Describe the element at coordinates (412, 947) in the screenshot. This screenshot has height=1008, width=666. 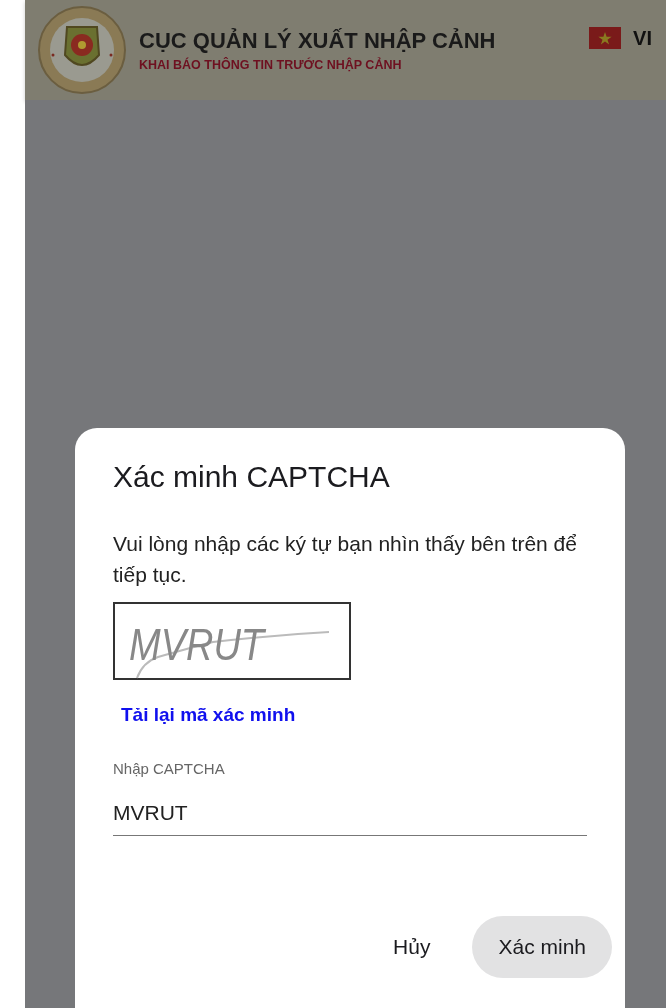
I see `cancel-button: Hủy` at that location.